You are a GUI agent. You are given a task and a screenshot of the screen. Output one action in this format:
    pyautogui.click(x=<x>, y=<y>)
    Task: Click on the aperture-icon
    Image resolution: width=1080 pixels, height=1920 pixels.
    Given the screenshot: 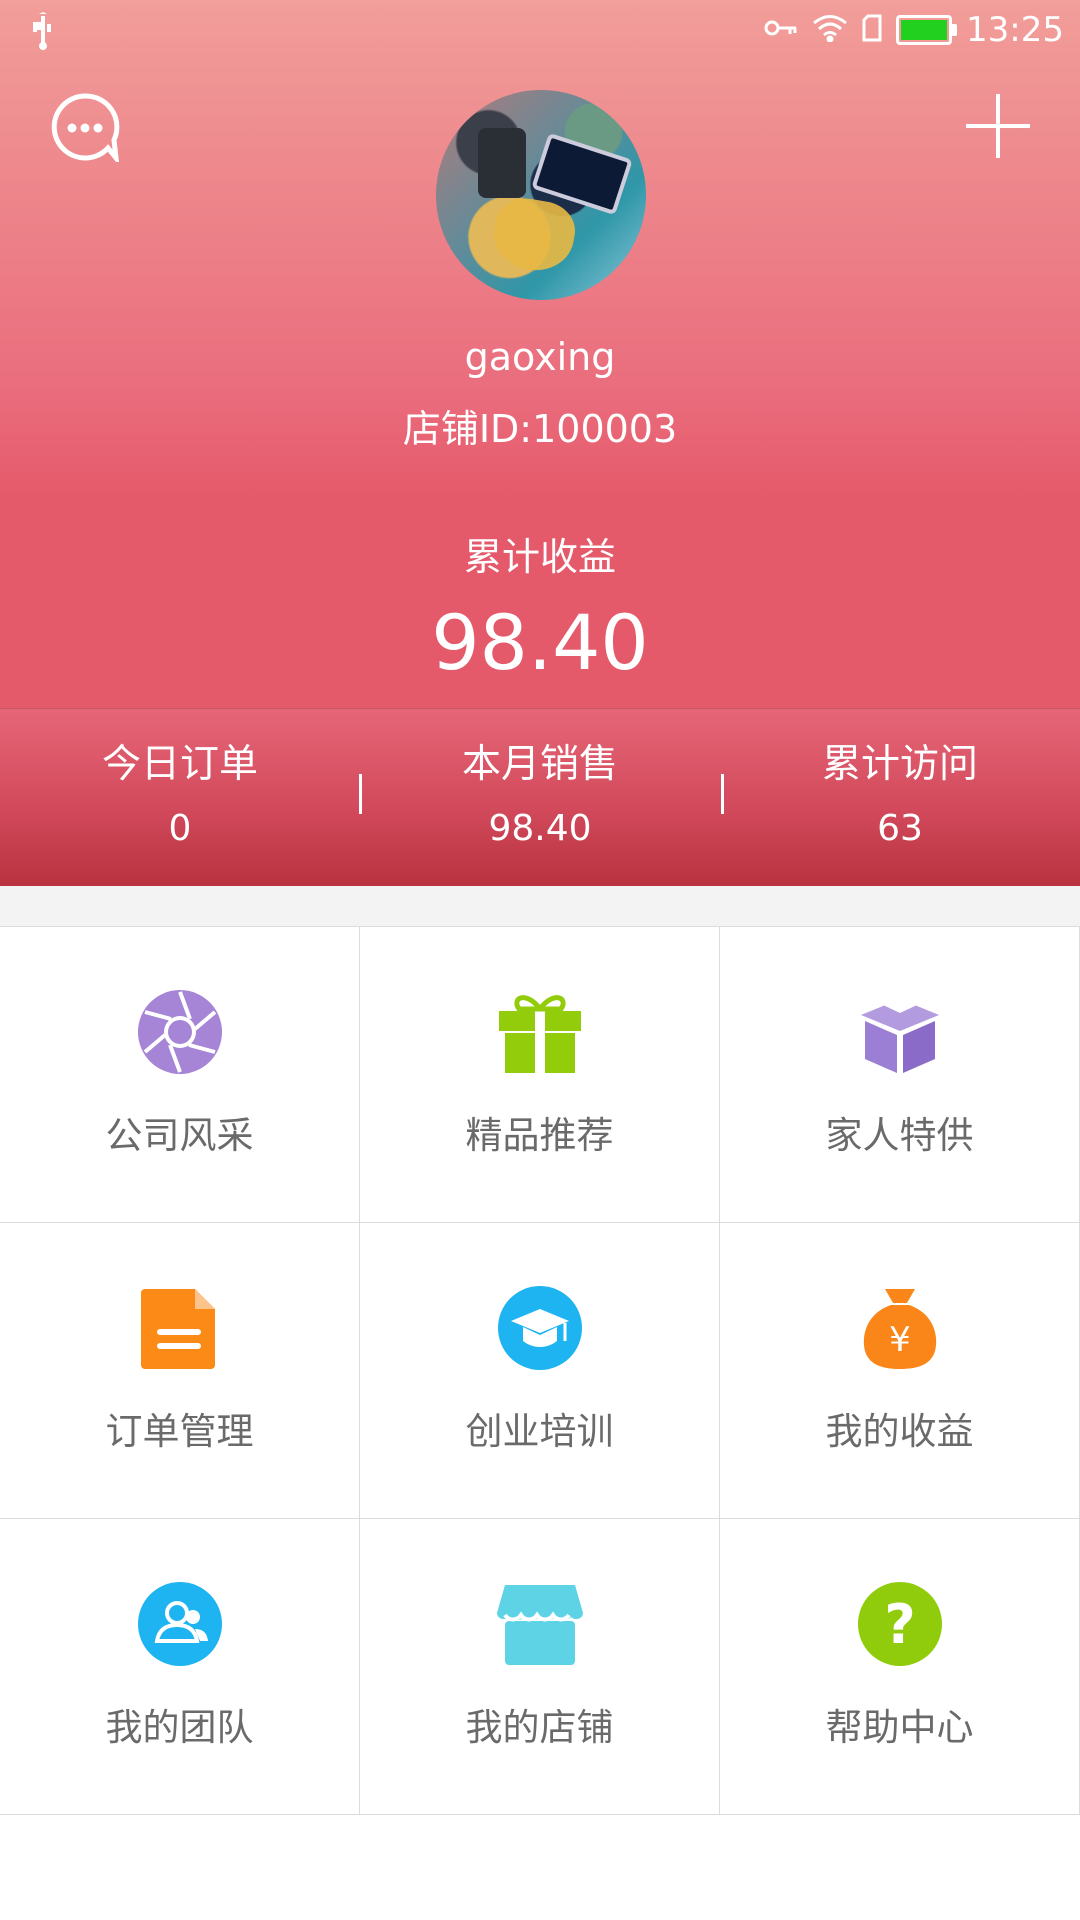 What is the action you would take?
    pyautogui.click(x=180, y=1032)
    